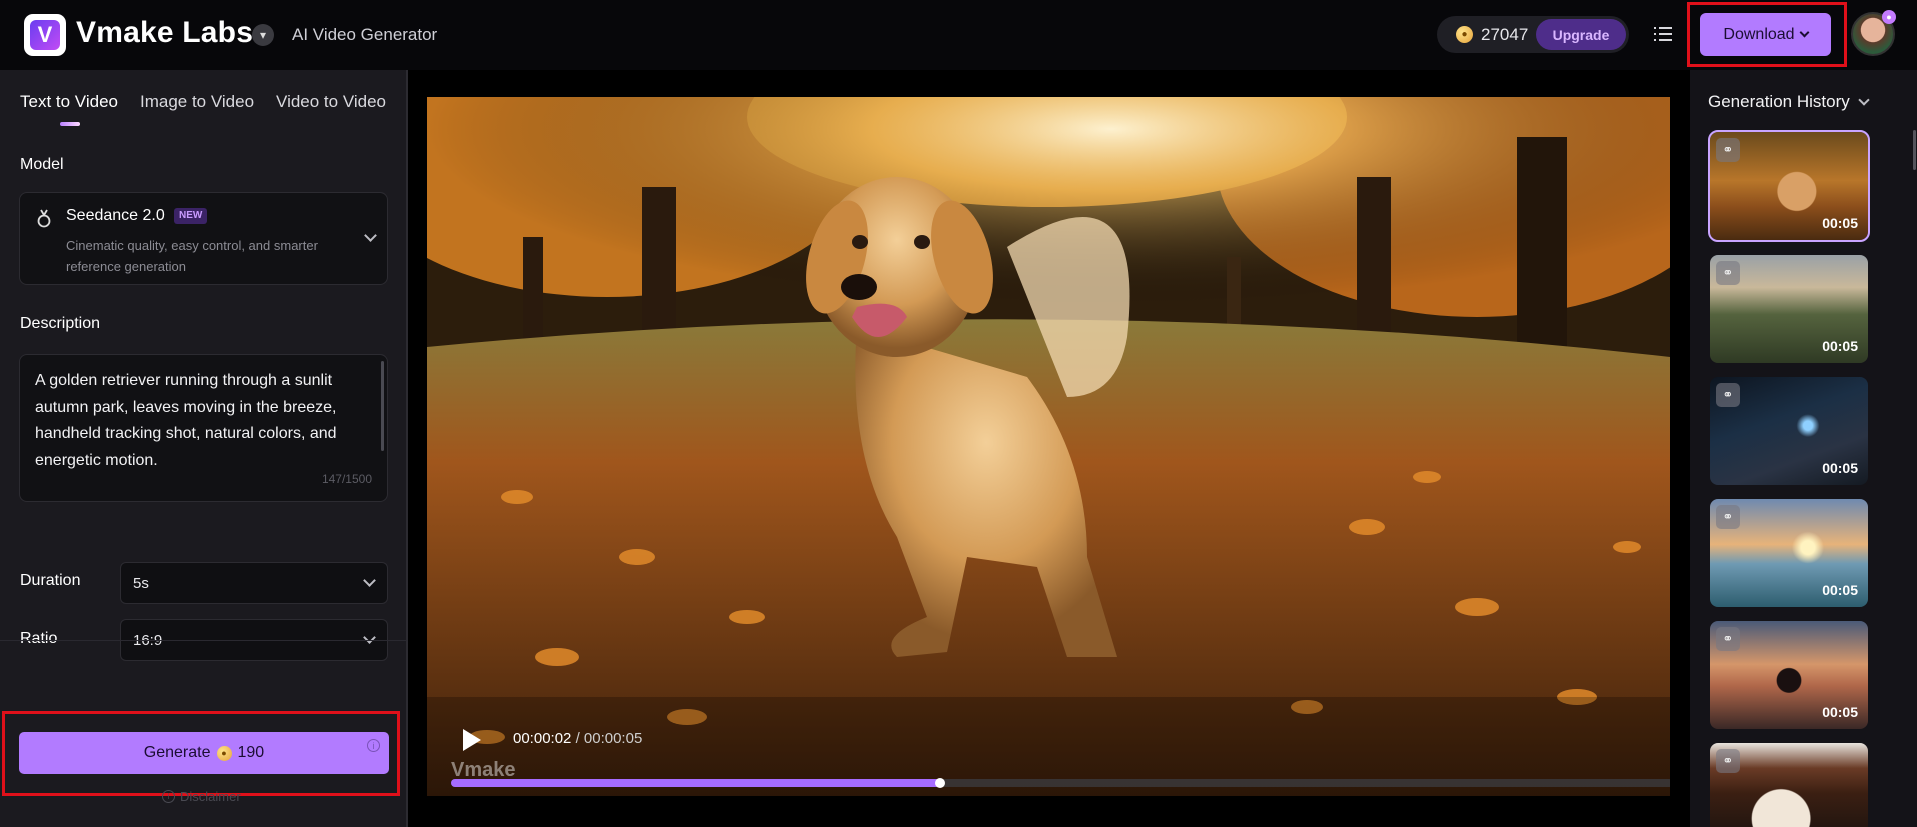 The image size is (1917, 827). What do you see at coordinates (115, 215) in the screenshot?
I see `model-name: Seedance 2.0` at bounding box center [115, 215].